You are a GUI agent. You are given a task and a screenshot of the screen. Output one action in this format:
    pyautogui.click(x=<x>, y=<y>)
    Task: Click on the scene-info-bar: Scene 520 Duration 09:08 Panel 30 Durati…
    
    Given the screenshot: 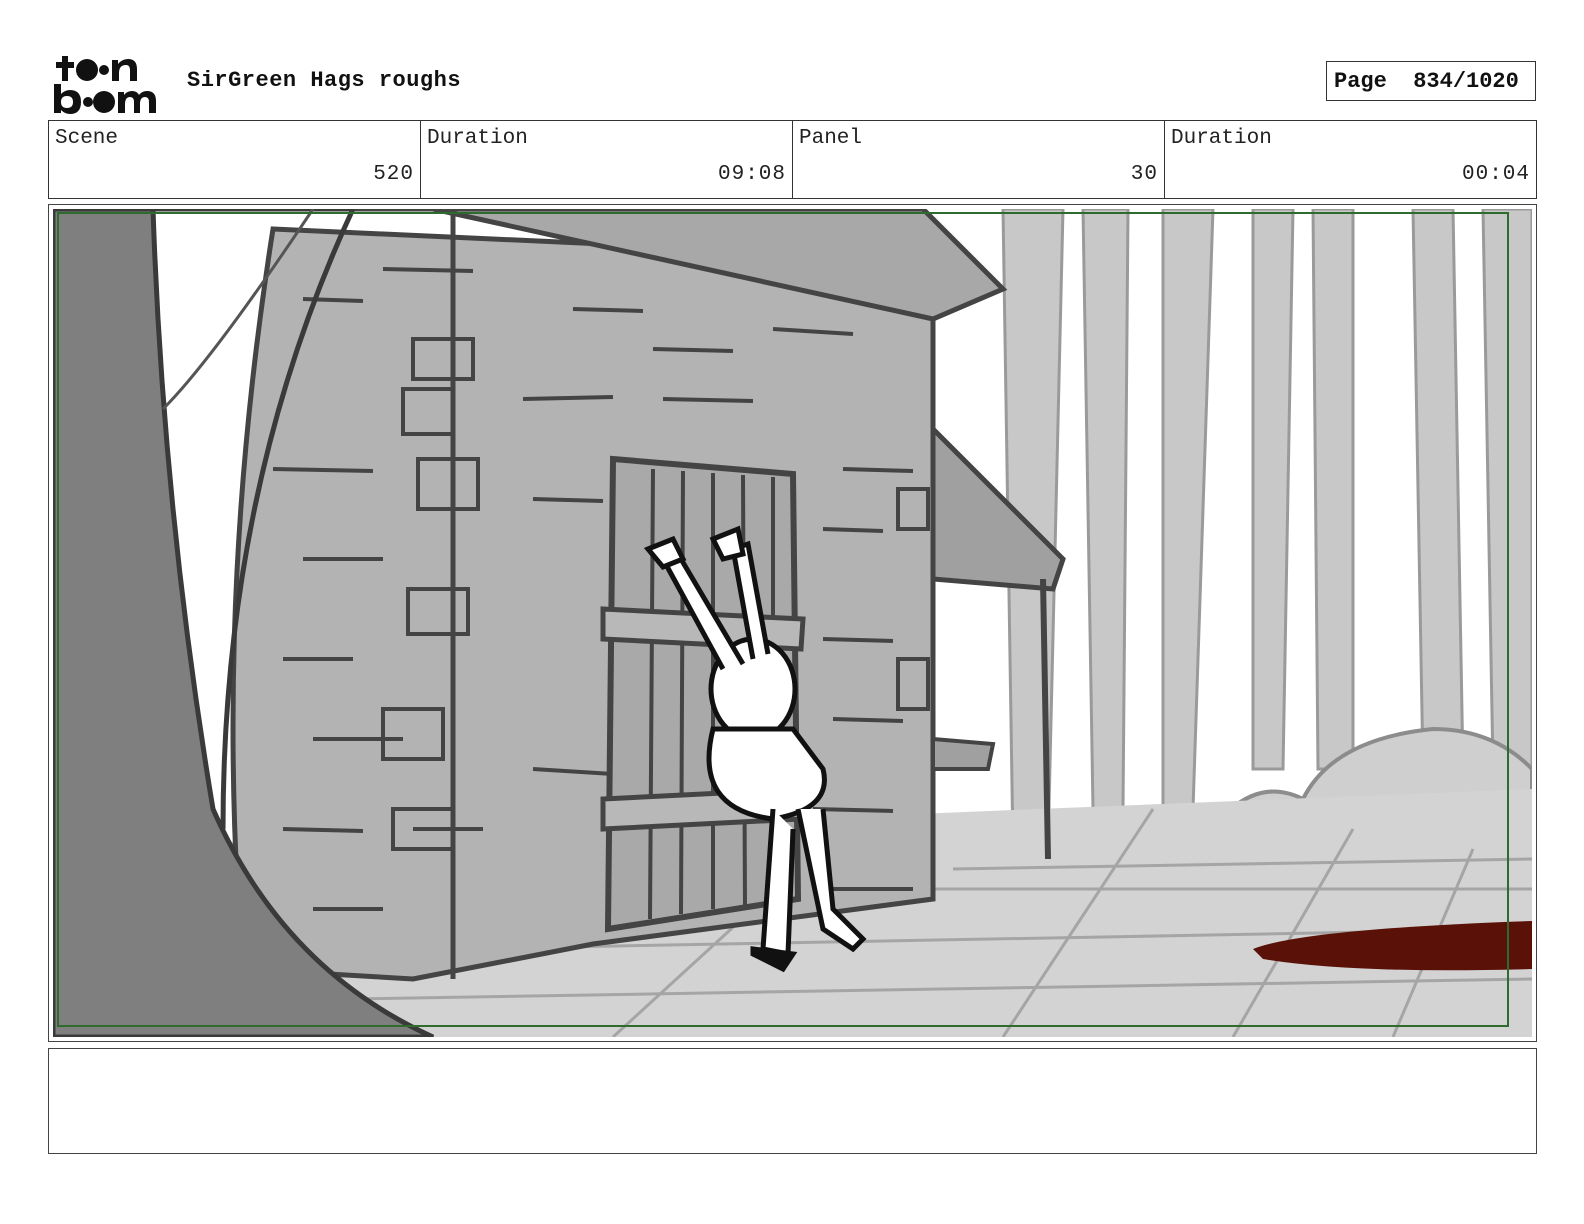 What is the action you would take?
    pyautogui.click(x=792, y=159)
    